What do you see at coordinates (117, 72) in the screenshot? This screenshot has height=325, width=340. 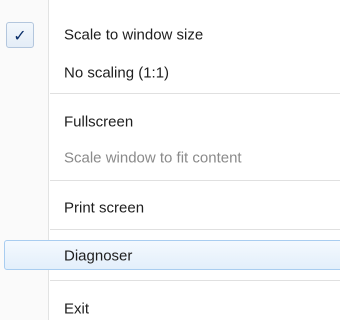 I see `menu-item-label: No scaling (1:1)` at bounding box center [117, 72].